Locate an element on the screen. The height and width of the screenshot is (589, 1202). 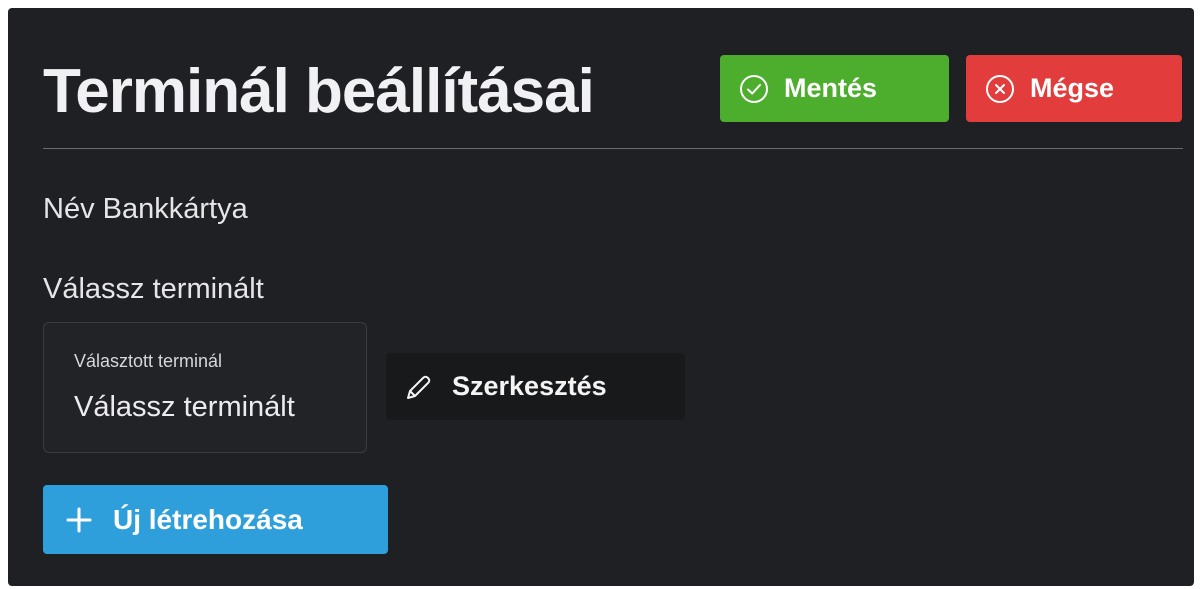
dialog-title: Terminál beállításai is located at coordinates (319, 91).